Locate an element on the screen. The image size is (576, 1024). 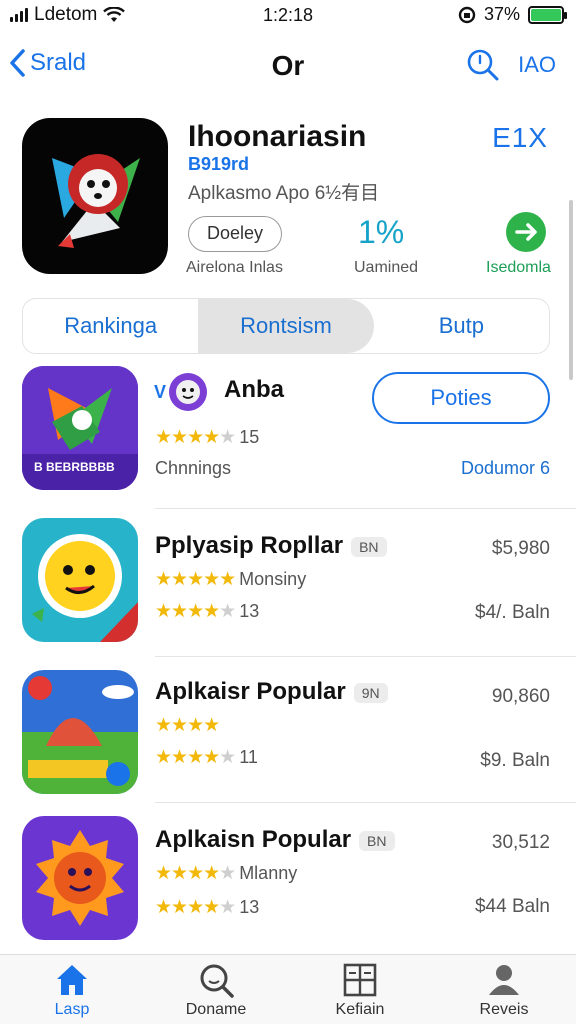
tab-label: Kefiain is located at coordinates (360, 1009).